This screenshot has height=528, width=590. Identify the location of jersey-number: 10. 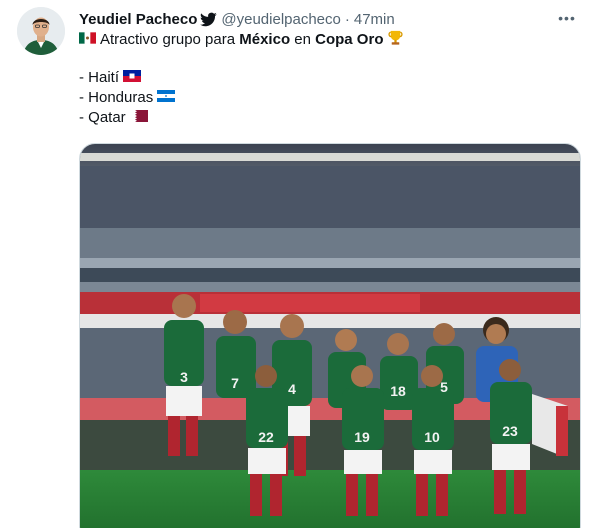
(432, 437).